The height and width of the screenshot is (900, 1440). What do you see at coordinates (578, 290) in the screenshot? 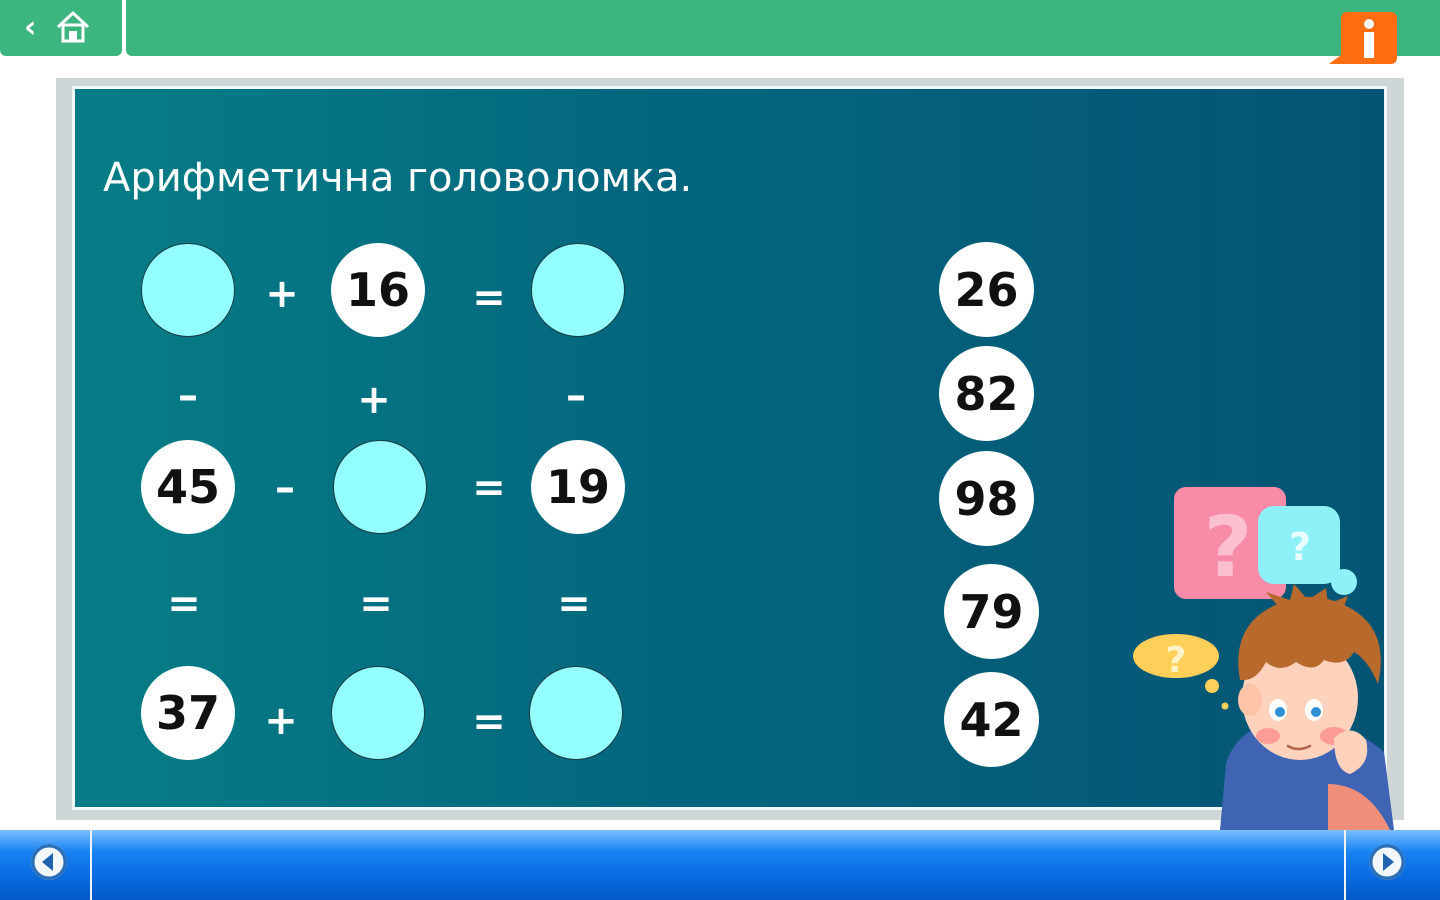
I see `puzzle-slot-r1c3` at bounding box center [578, 290].